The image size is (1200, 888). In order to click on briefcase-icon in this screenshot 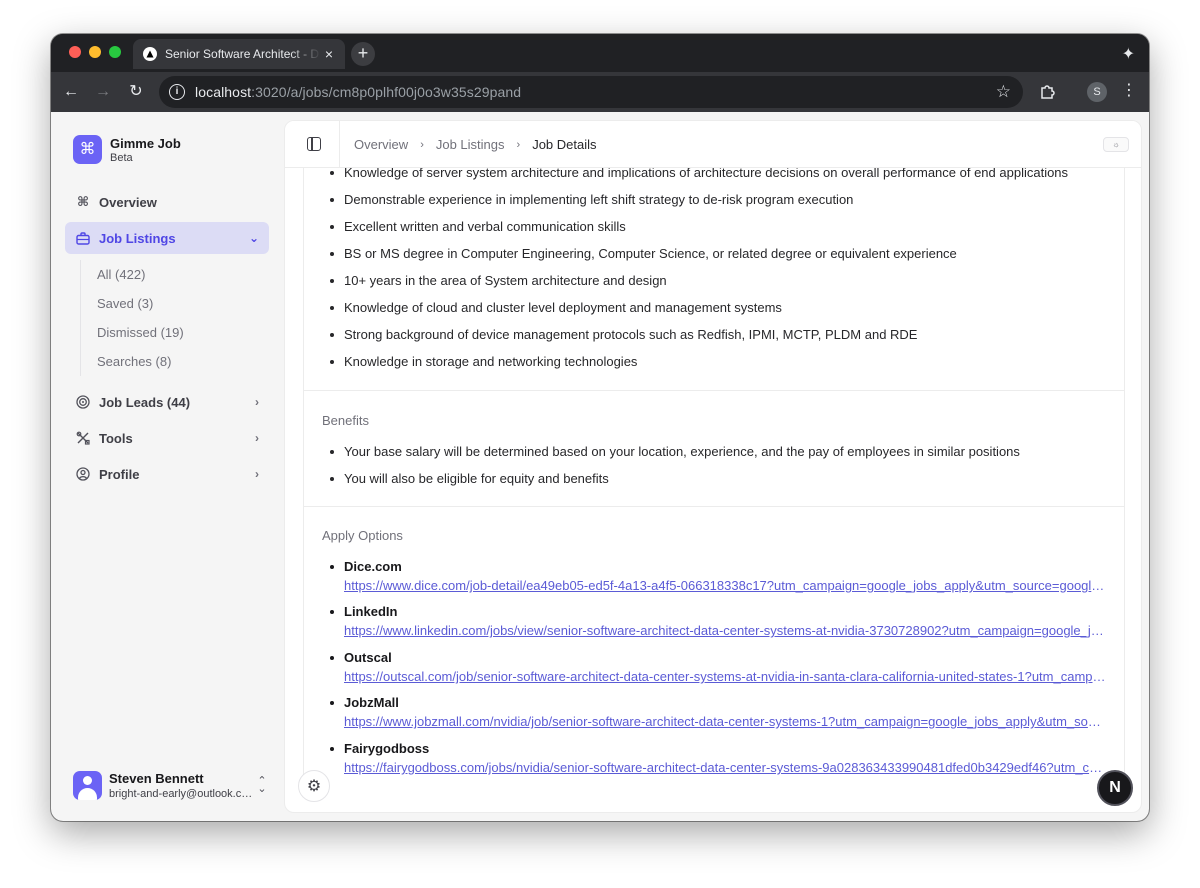, I will do `click(83, 238)`.